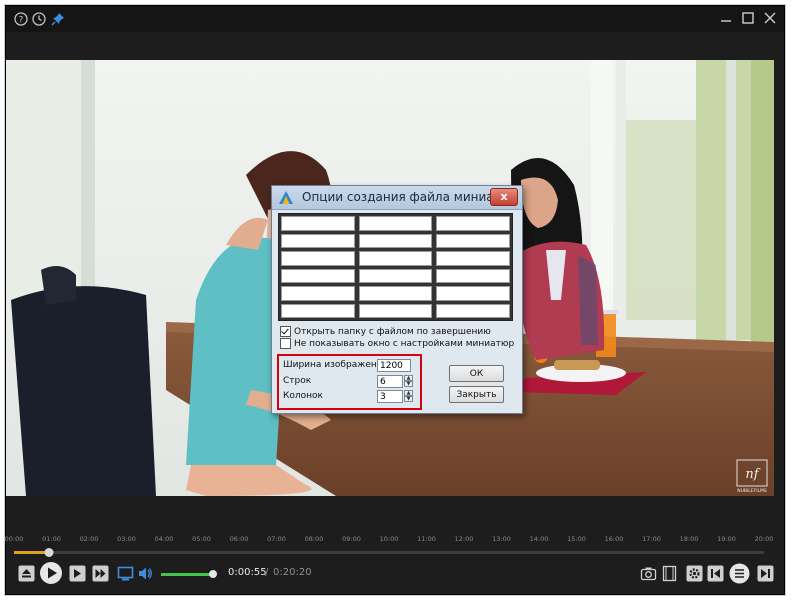  Describe the element at coordinates (410, 197) in the screenshot. I see `dialog-title: Опции создания файла миниатюр` at that location.